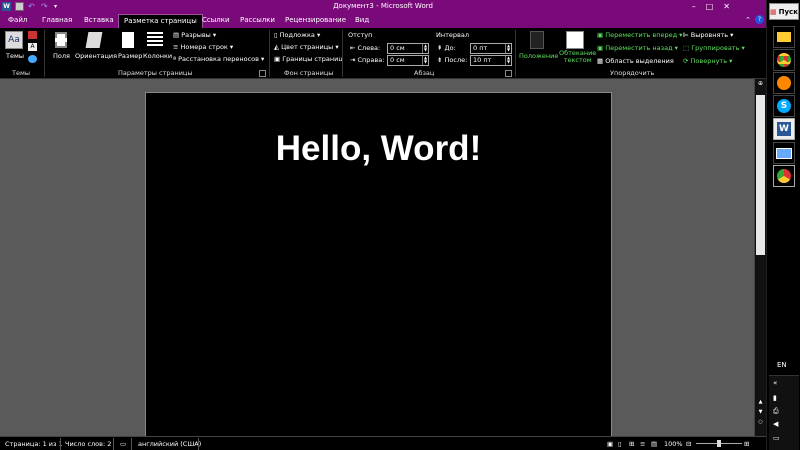  I want to click on columns-button: Колонки, so click(157, 56).